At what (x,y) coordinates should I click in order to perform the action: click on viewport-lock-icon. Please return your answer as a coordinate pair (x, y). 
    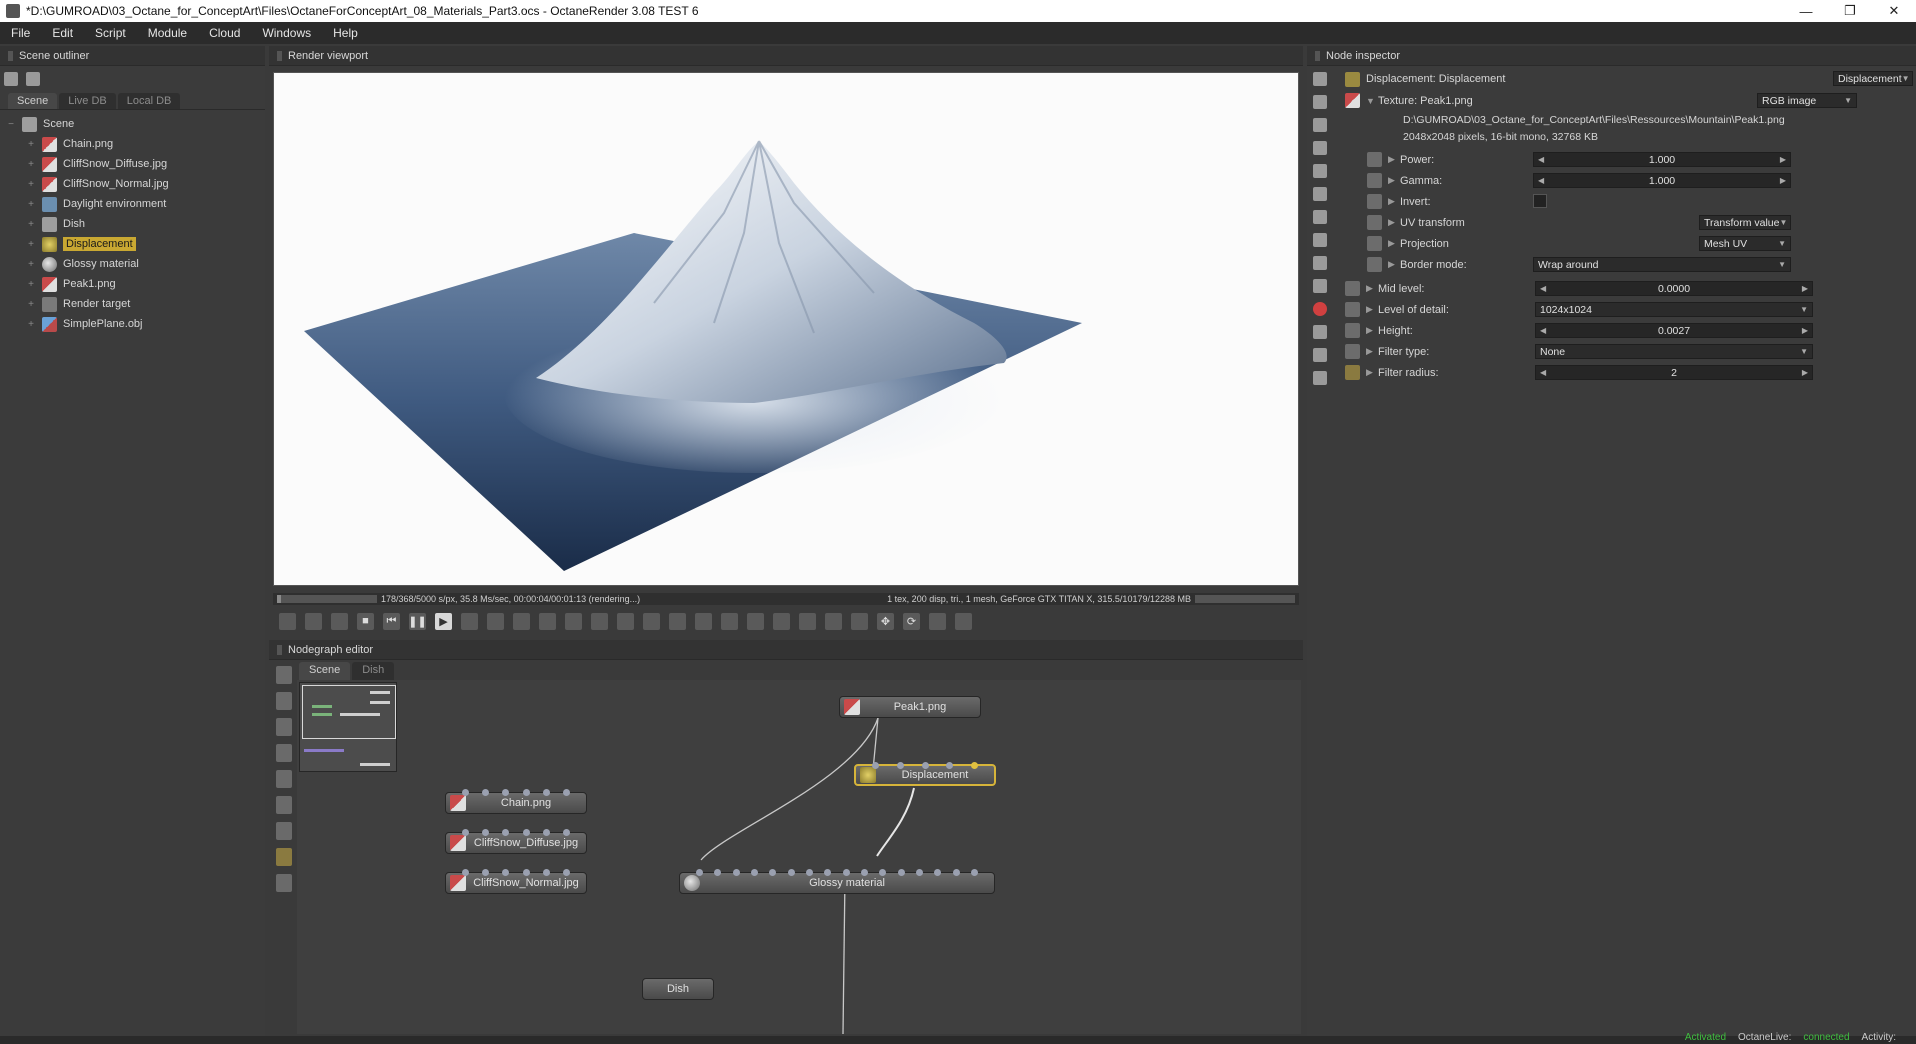
    Looking at the image, I should click on (833, 621).